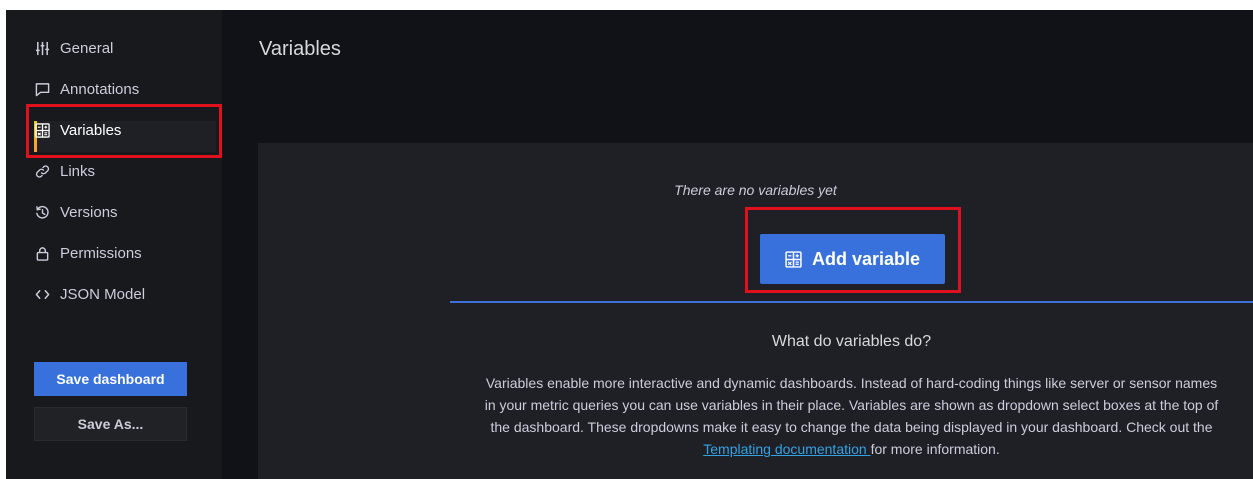 This screenshot has height=479, width=1253. Describe the element at coordinates (755, 190) in the screenshot. I see `empty-state-text: There are no variables yet` at that location.